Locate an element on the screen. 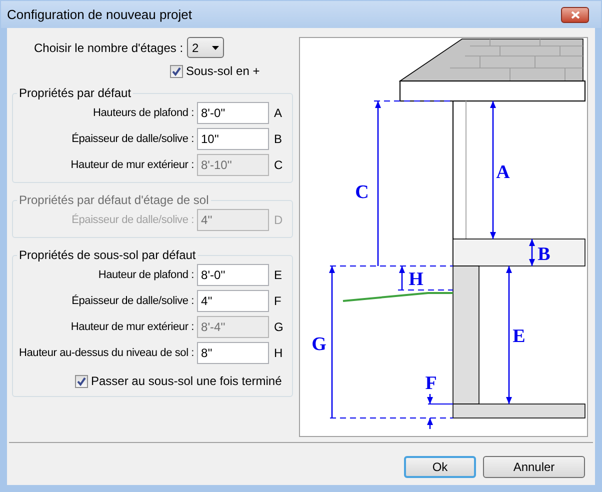 The image size is (602, 492). dimension-letter: H is located at coordinates (278, 353).